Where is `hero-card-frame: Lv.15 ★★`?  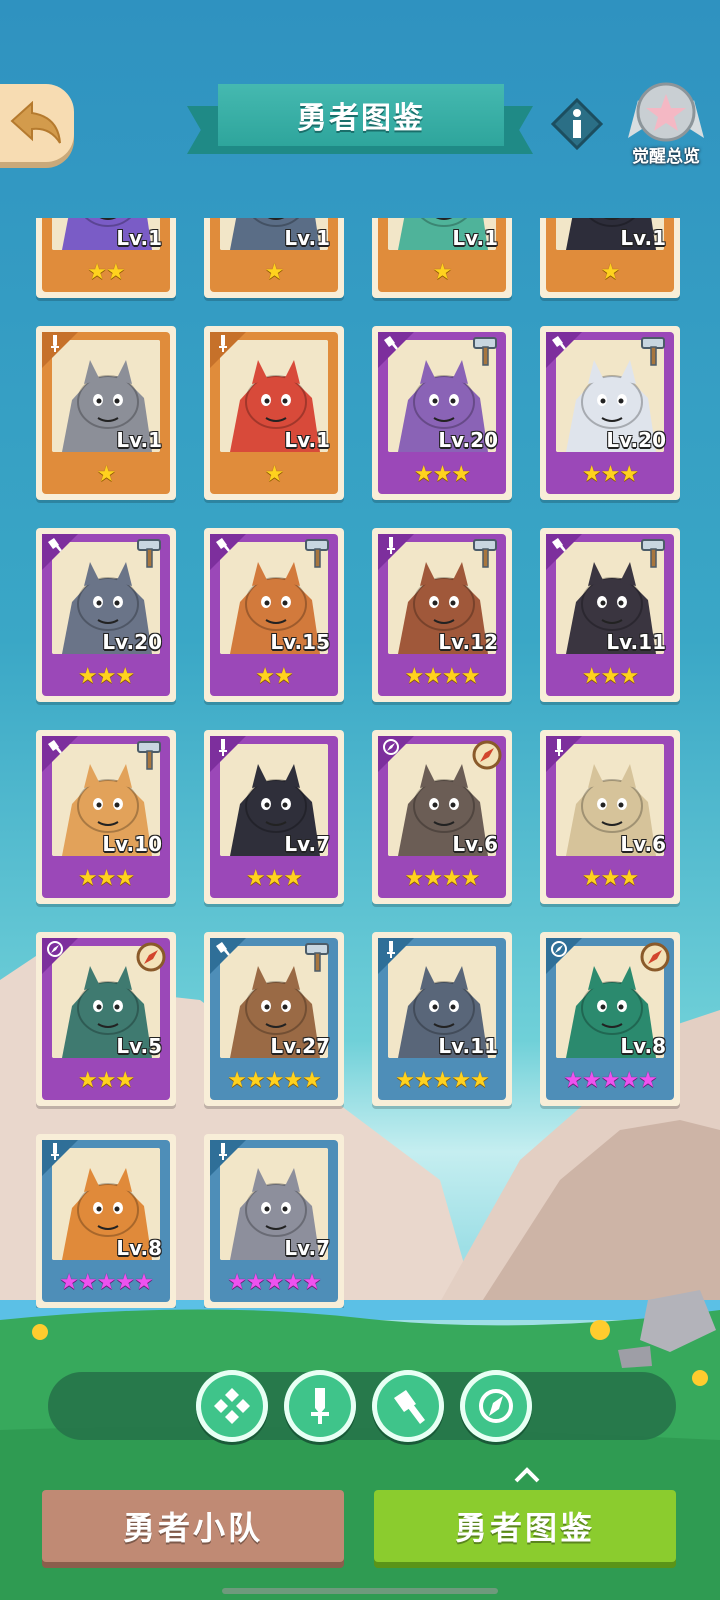
hero-card-frame: Lv.15 ★★ is located at coordinates (274, 615).